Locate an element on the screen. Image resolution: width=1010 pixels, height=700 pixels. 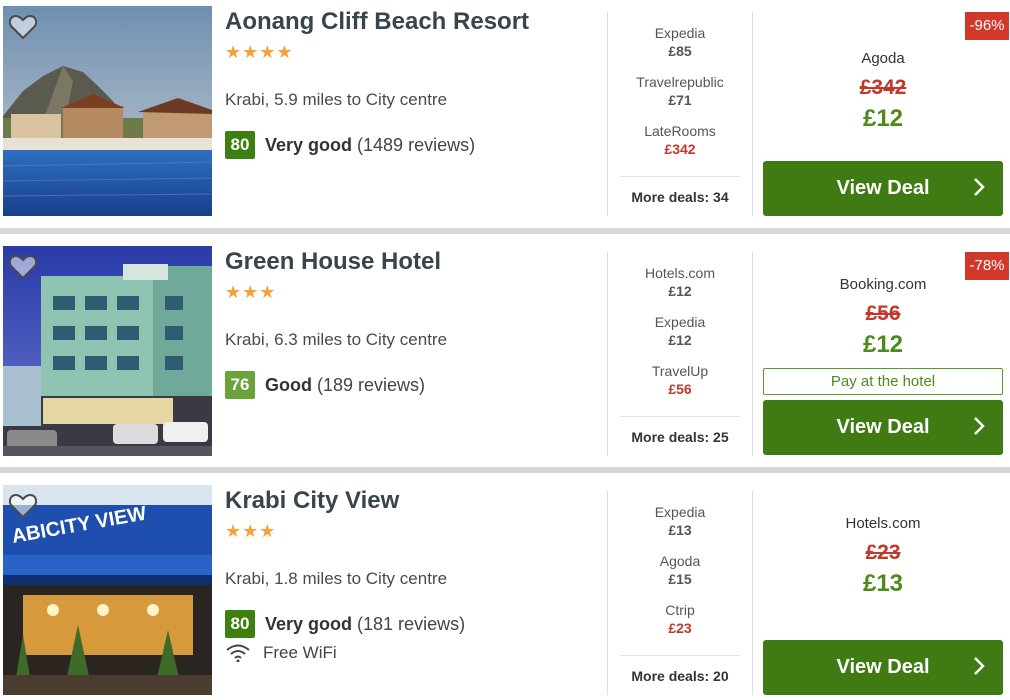
other-deals-list: Hotels.com £12 Expedia £12 TravelUp £56 is located at coordinates (680, 337).